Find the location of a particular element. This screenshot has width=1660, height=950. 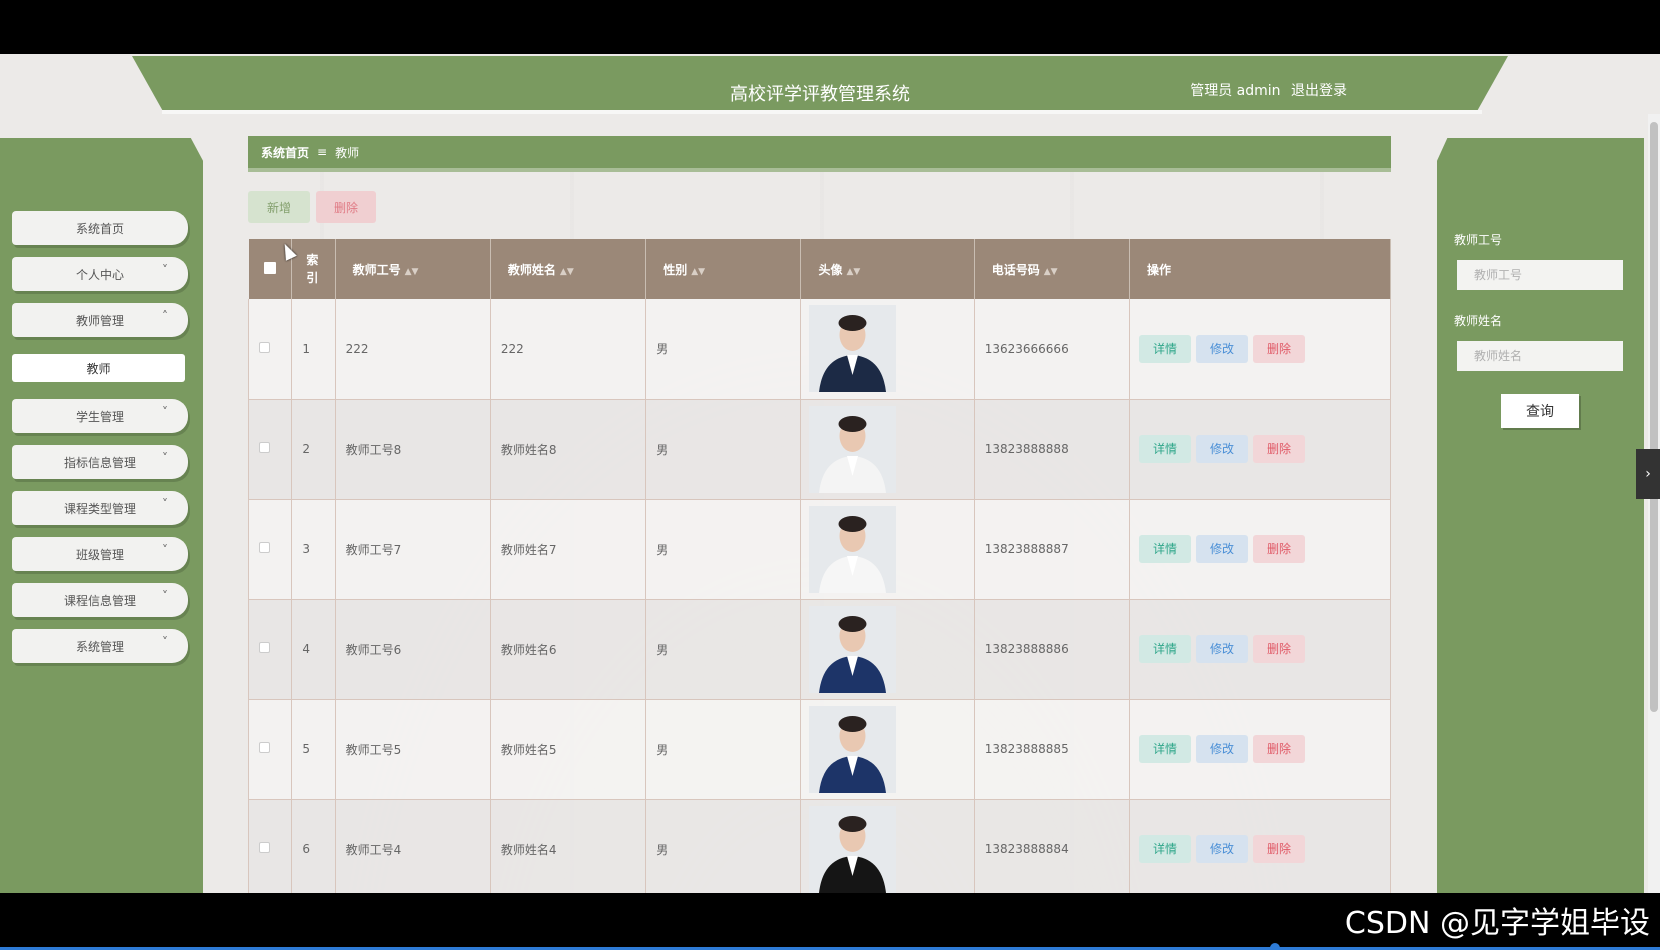

phone-cell: 13823888888 is located at coordinates (1052, 449).